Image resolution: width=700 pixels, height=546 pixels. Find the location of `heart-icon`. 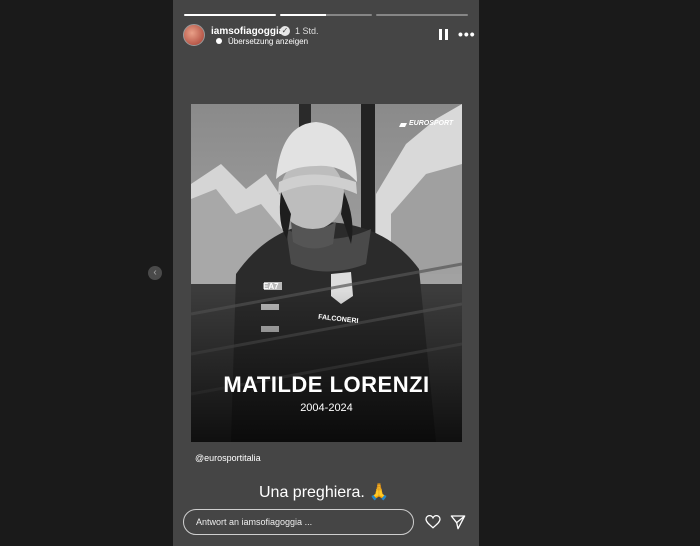

heart-icon is located at coordinates (433, 522).